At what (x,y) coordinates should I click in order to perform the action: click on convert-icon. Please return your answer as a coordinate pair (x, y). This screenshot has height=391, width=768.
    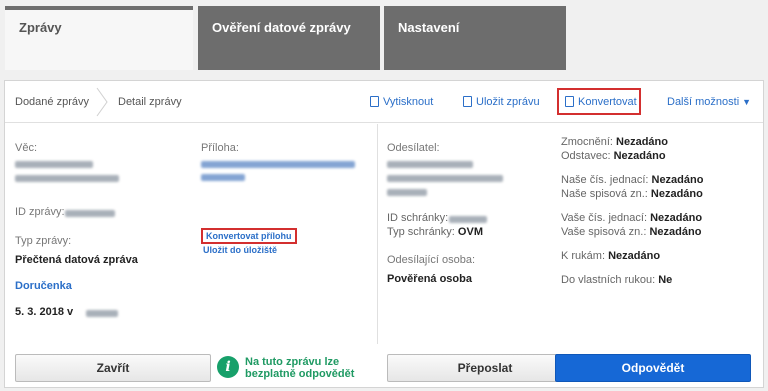
    Looking at the image, I should click on (569, 101).